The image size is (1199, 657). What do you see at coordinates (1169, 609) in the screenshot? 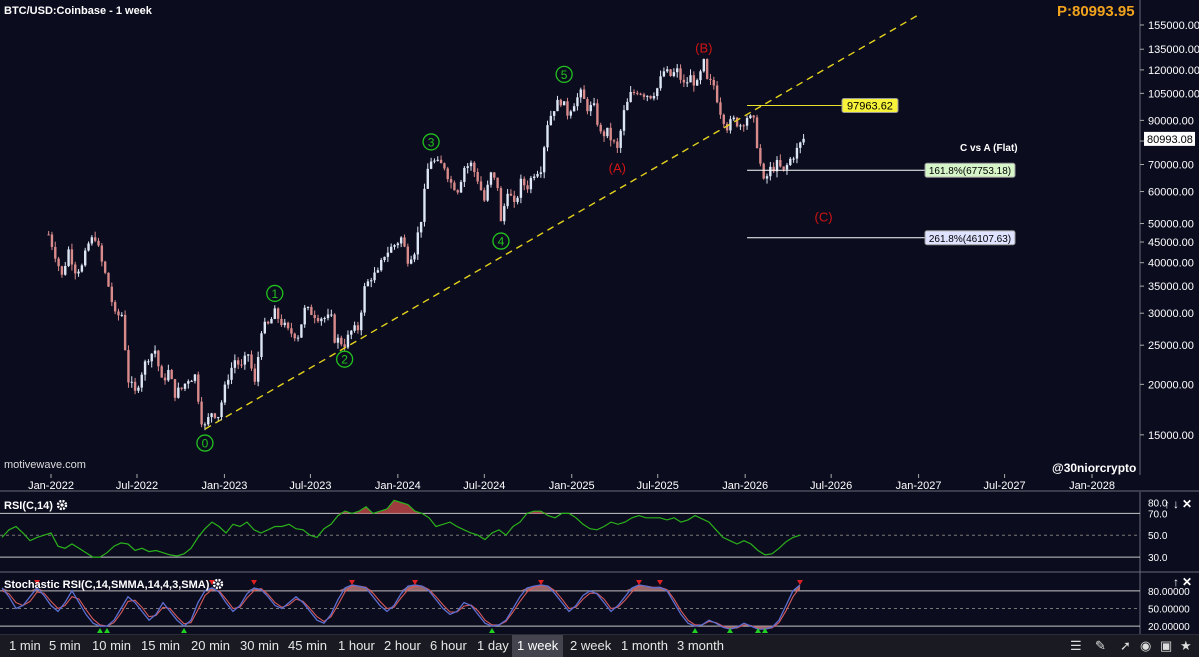
I see `stoch-tick-label: 50.00000` at bounding box center [1169, 609].